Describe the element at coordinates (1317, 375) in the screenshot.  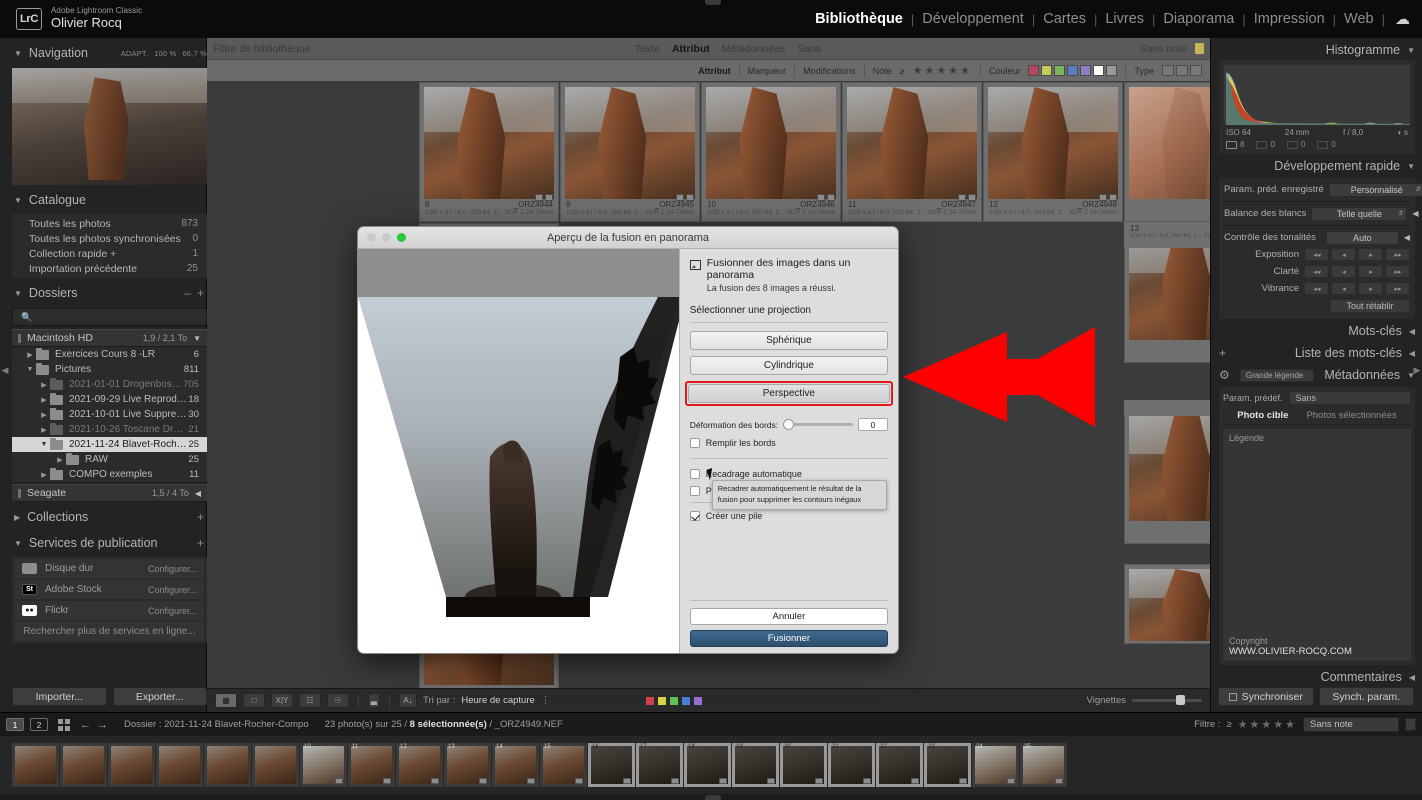
I see `metadata-header: ⚙ Grande légende Métadonnées ▼` at that location.